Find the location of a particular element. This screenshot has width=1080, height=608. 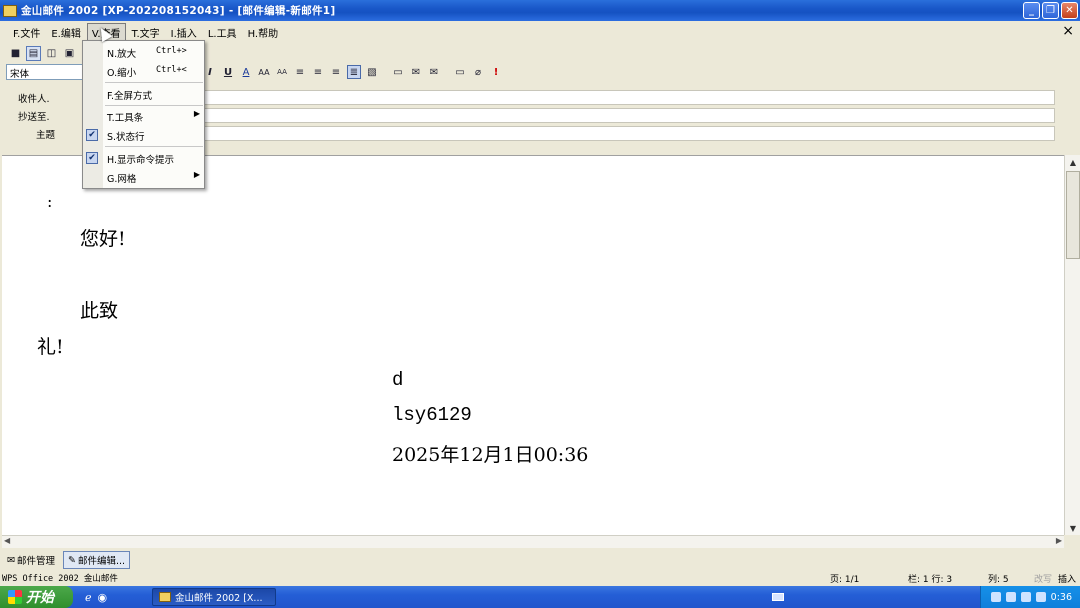

signature-user: lsy6129 is located at coordinates (432, 415).